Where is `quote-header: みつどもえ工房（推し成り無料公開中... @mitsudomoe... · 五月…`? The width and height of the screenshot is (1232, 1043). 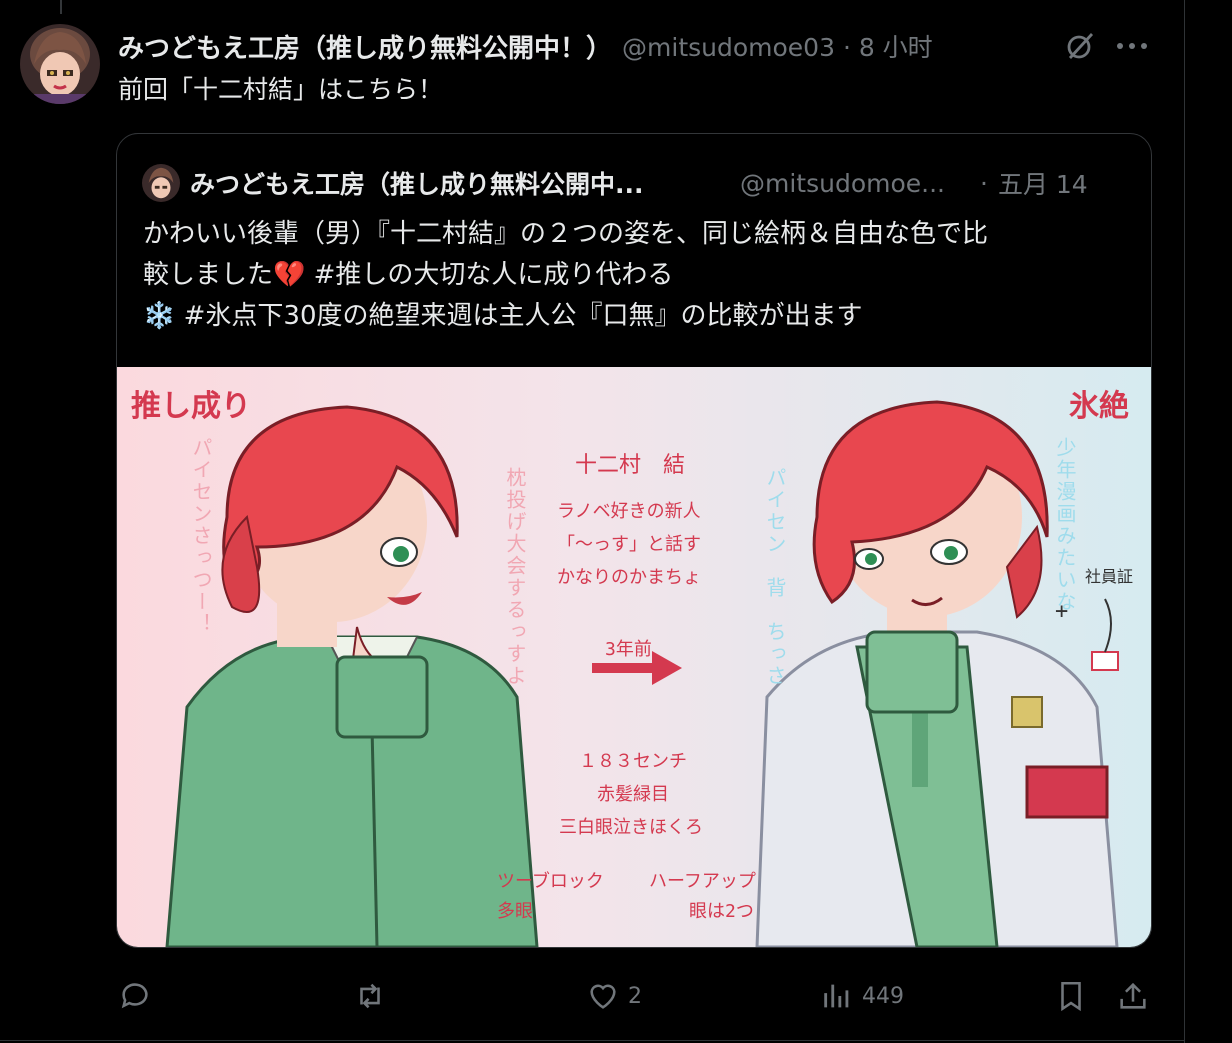
quote-header: みつどもえ工房（推し成り無料公開中... @mitsudomoe... · 五月… is located at coordinates (615, 183).